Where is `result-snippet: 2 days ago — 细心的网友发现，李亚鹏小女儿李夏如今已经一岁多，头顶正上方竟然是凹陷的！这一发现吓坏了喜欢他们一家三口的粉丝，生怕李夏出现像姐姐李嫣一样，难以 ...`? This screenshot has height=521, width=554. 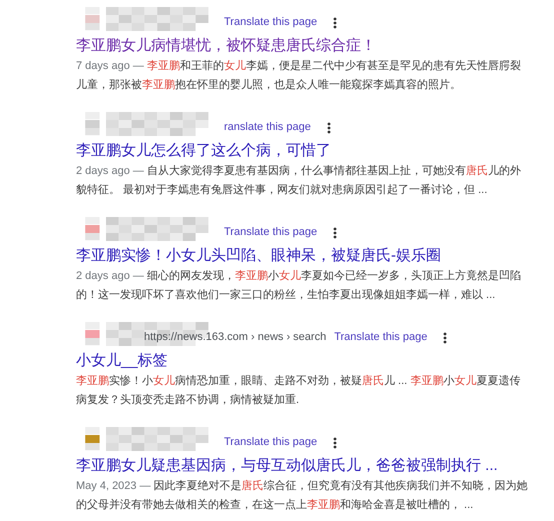
result-snippet: 2 days ago — 细心的网友发现，李亚鹏小女儿李夏如今已经一岁多，头顶正上方竟然是凹陷的！这一发现吓坏了喜欢他们一家三口的粉丝，生怕李夏出现像姐姐李嫣一样，难以 ... is located at coordinates (299, 285).